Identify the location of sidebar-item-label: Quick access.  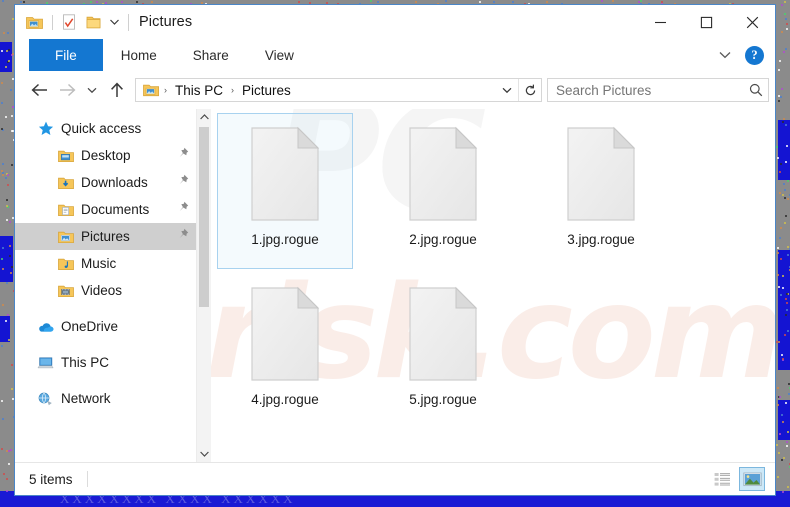
(101, 128).